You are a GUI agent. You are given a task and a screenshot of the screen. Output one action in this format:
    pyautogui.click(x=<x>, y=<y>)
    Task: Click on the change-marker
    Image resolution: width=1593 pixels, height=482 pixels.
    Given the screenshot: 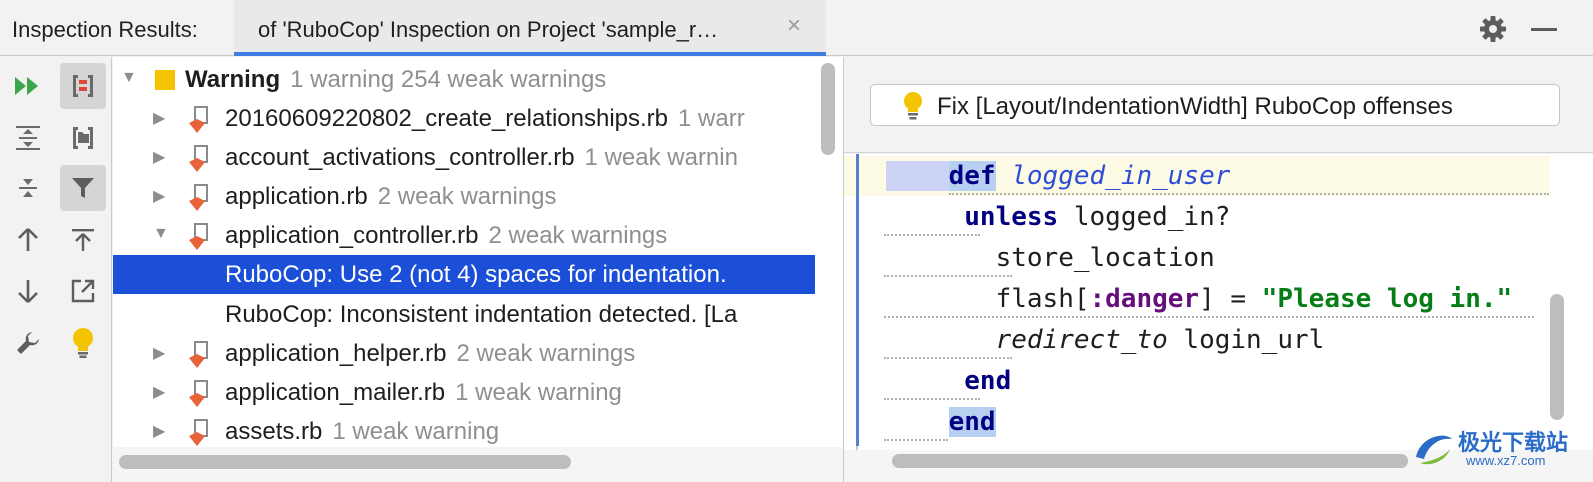 What is the action you would take?
    pyautogui.click(x=857, y=300)
    